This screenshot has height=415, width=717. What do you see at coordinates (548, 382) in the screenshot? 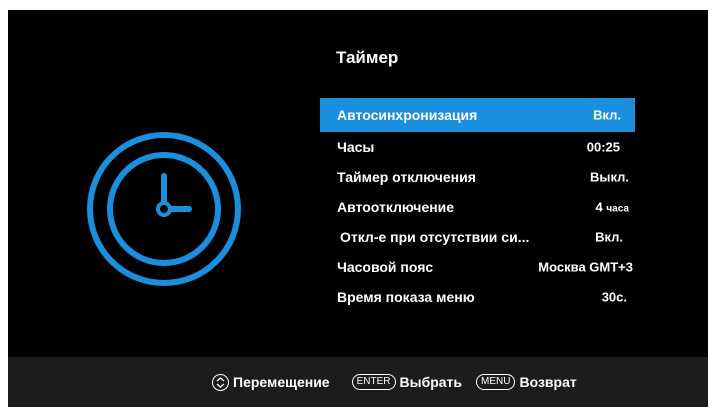
I see `hint-back-label: Возврат` at bounding box center [548, 382].